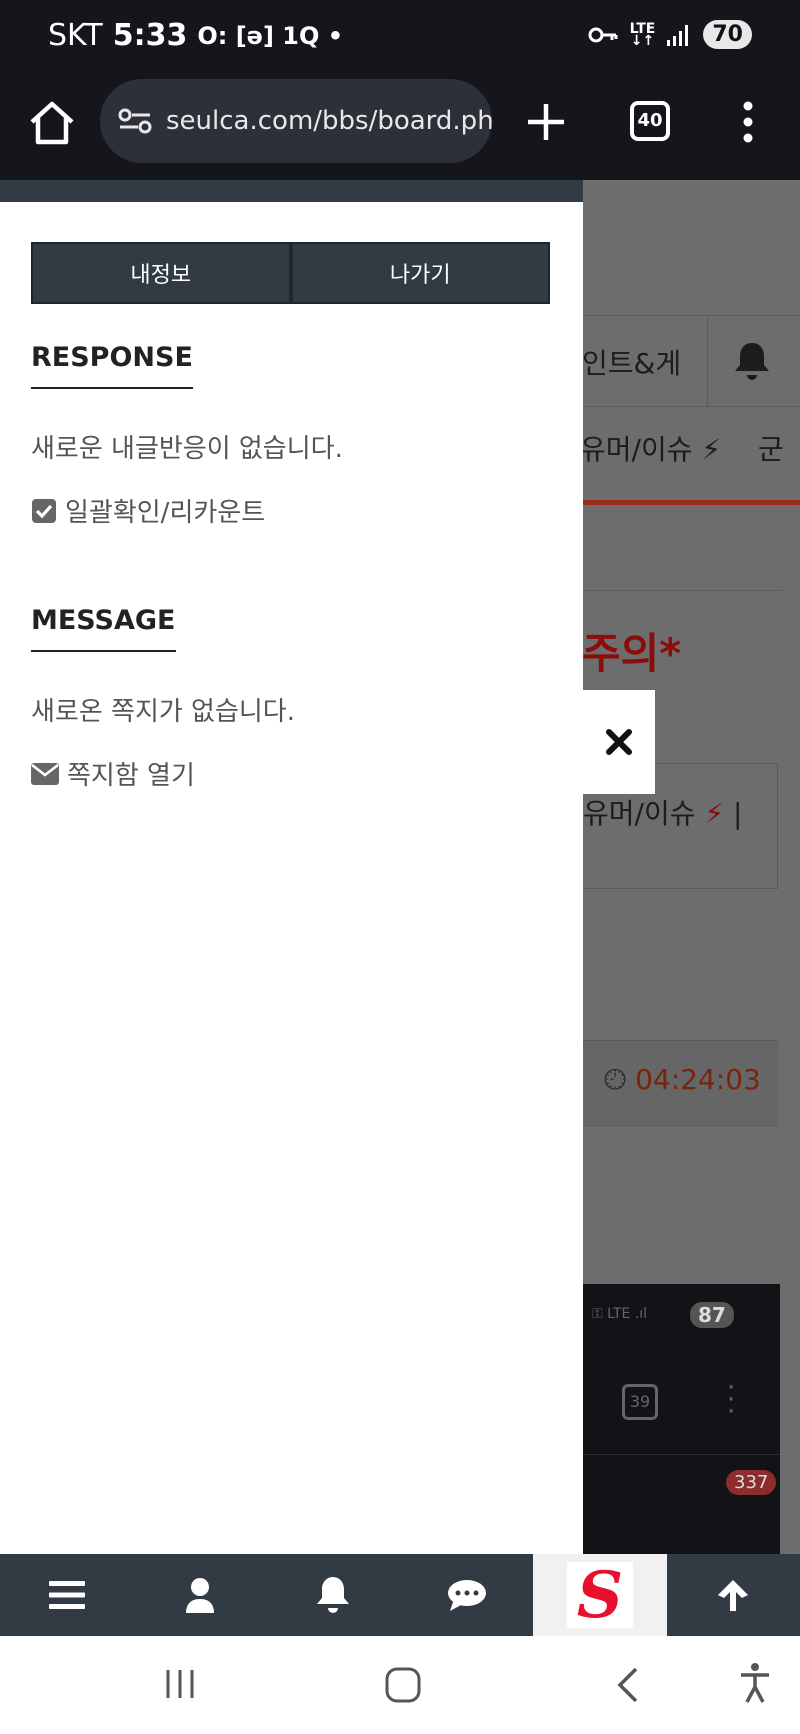 The width and height of the screenshot is (800, 1734). I want to click on bg-tab-count: 39, so click(640, 1402).